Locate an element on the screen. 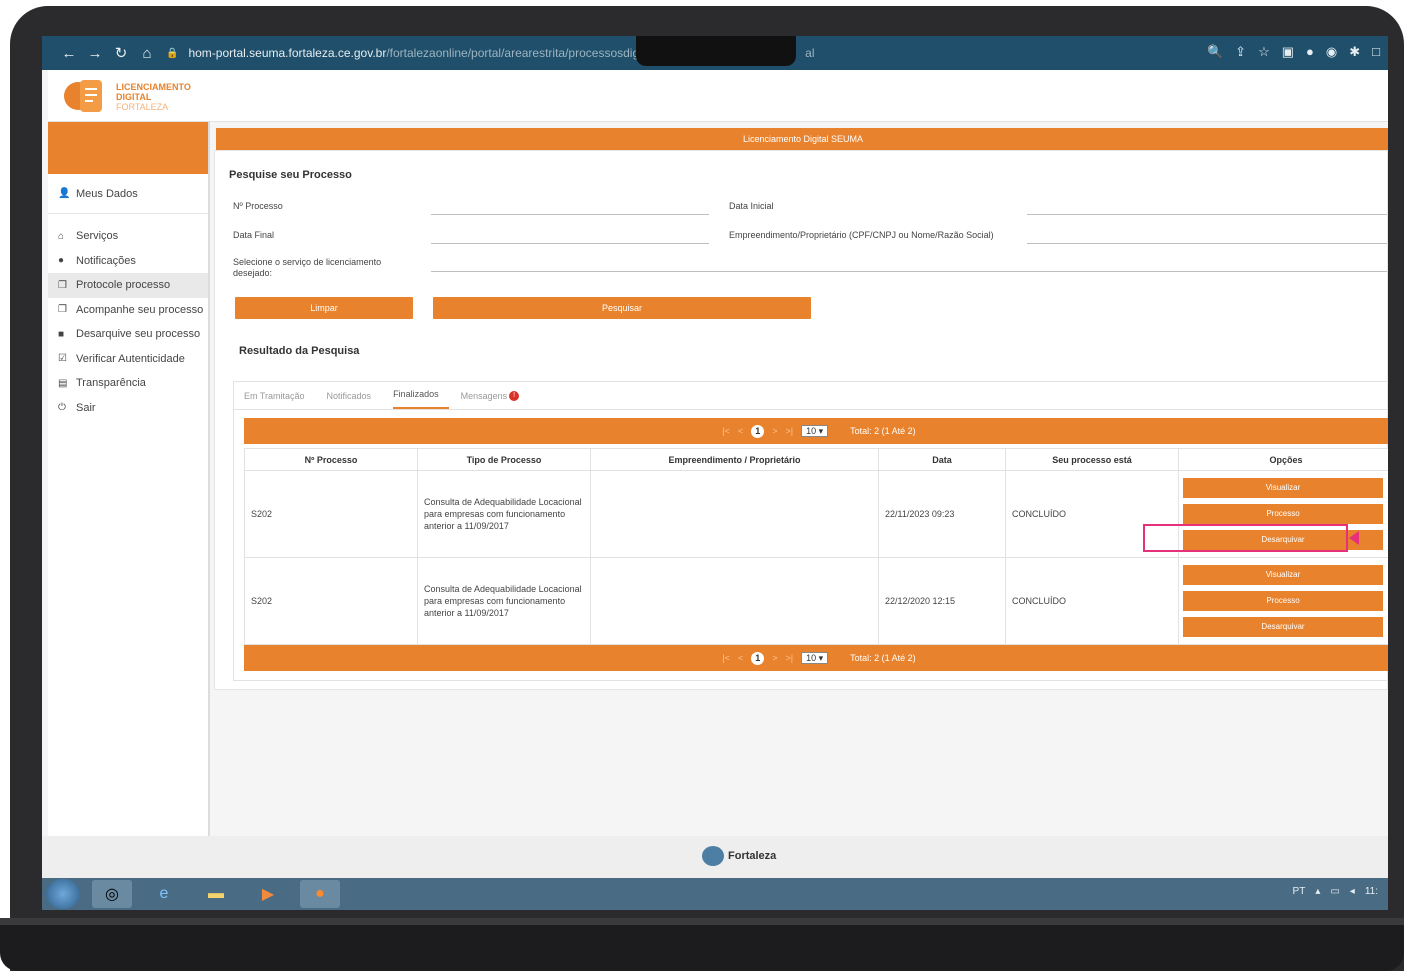  sidebar-item-acompanhe: ❐ Acompanhe seu processo is located at coordinates (128, 310).